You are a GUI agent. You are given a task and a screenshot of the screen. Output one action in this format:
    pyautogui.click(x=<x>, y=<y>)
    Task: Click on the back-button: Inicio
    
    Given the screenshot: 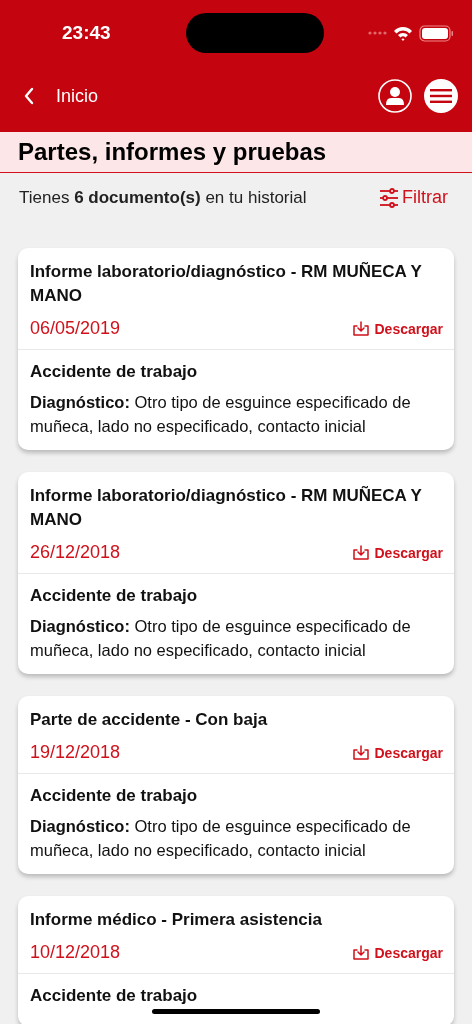 What is the action you would take?
    pyautogui.click(x=61, y=96)
    